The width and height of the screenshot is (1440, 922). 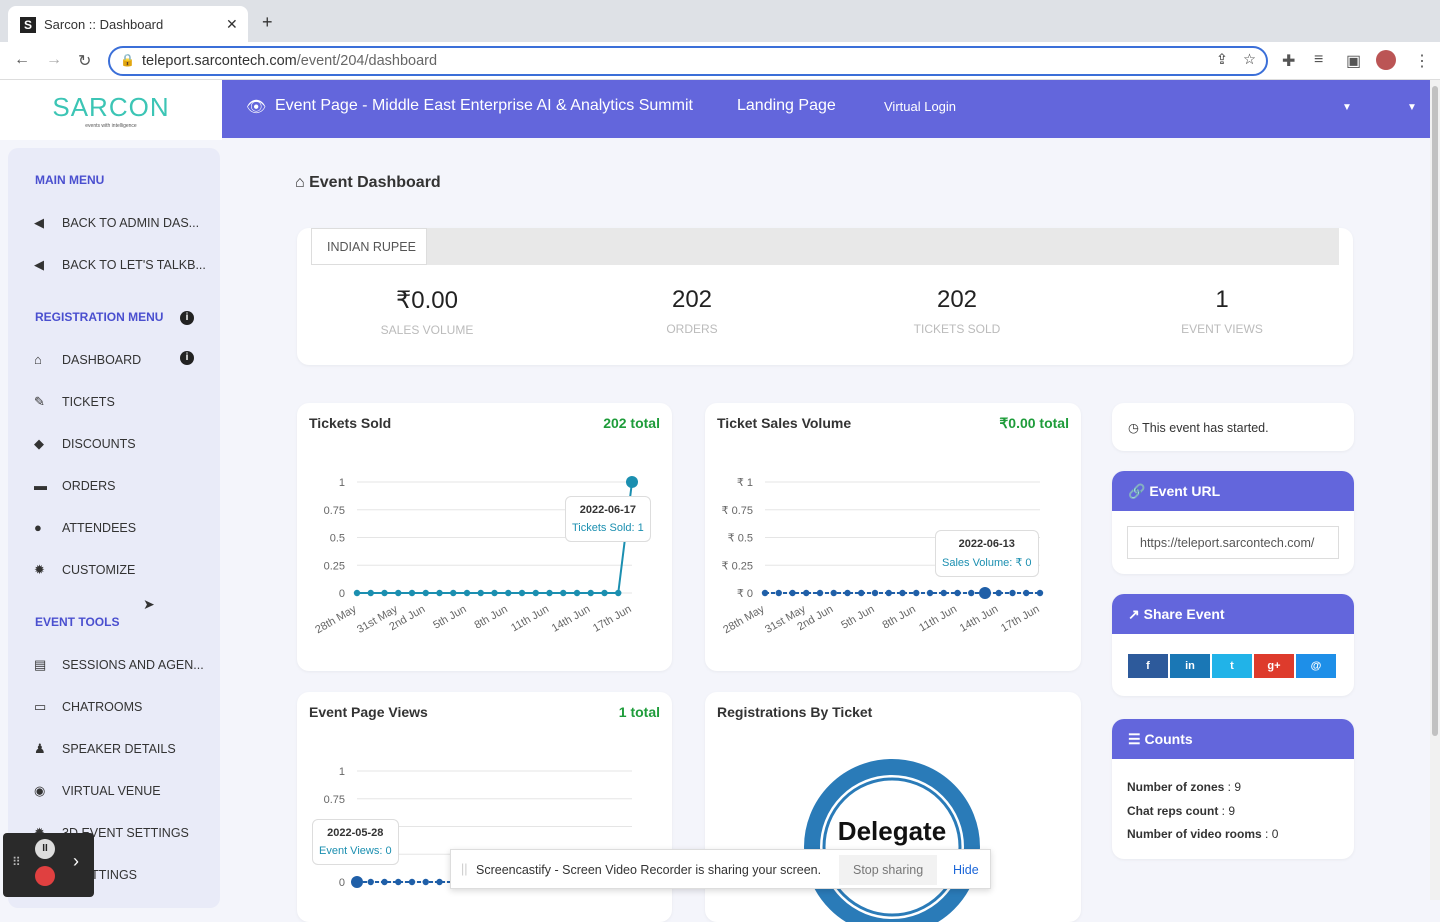 What do you see at coordinates (111, 791) in the screenshot?
I see `sidebar-item-label: VIRTUAL VENUE` at bounding box center [111, 791].